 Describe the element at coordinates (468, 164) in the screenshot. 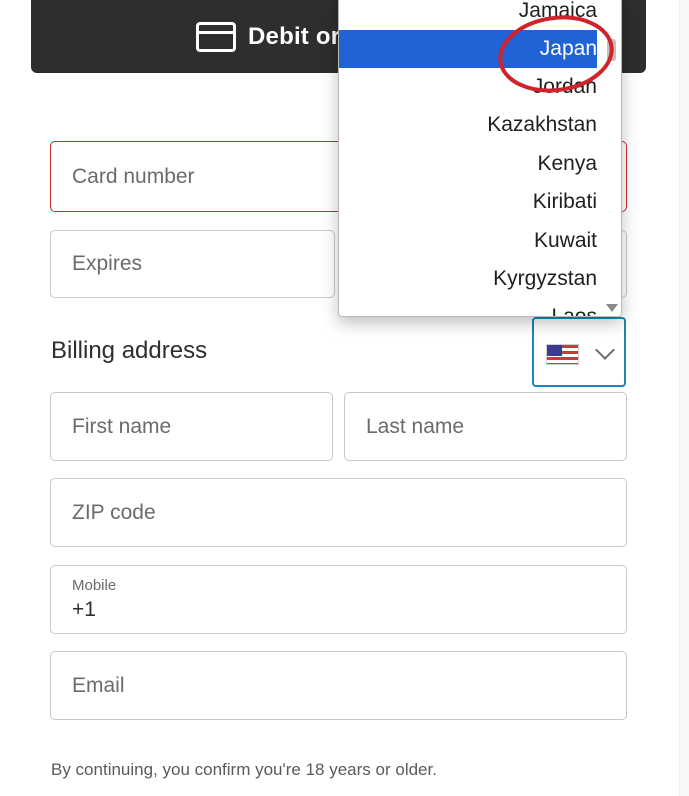

I see `country-option: Kenya` at that location.